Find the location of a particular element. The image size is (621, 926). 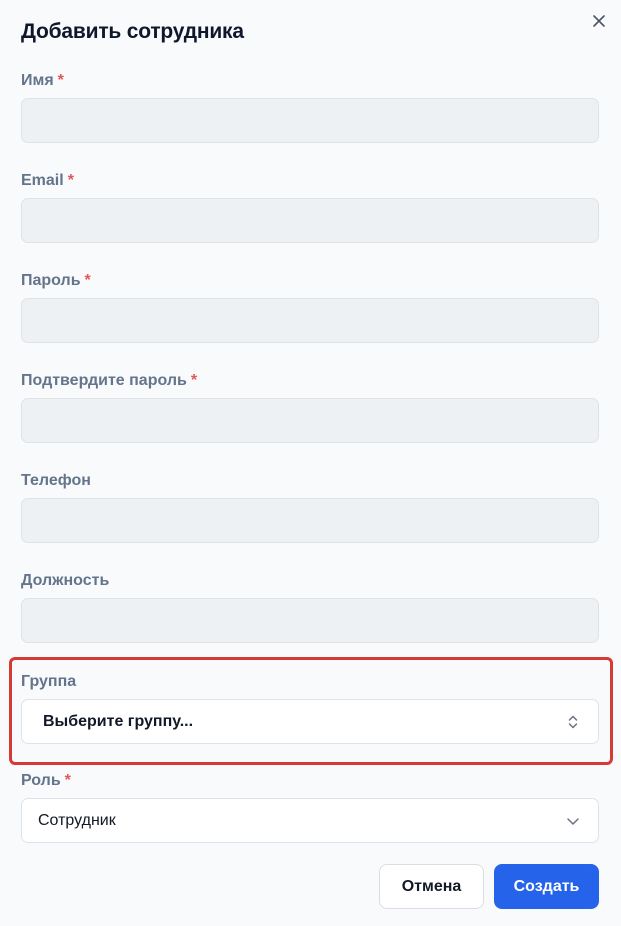

email-label: Email * is located at coordinates (47, 180).